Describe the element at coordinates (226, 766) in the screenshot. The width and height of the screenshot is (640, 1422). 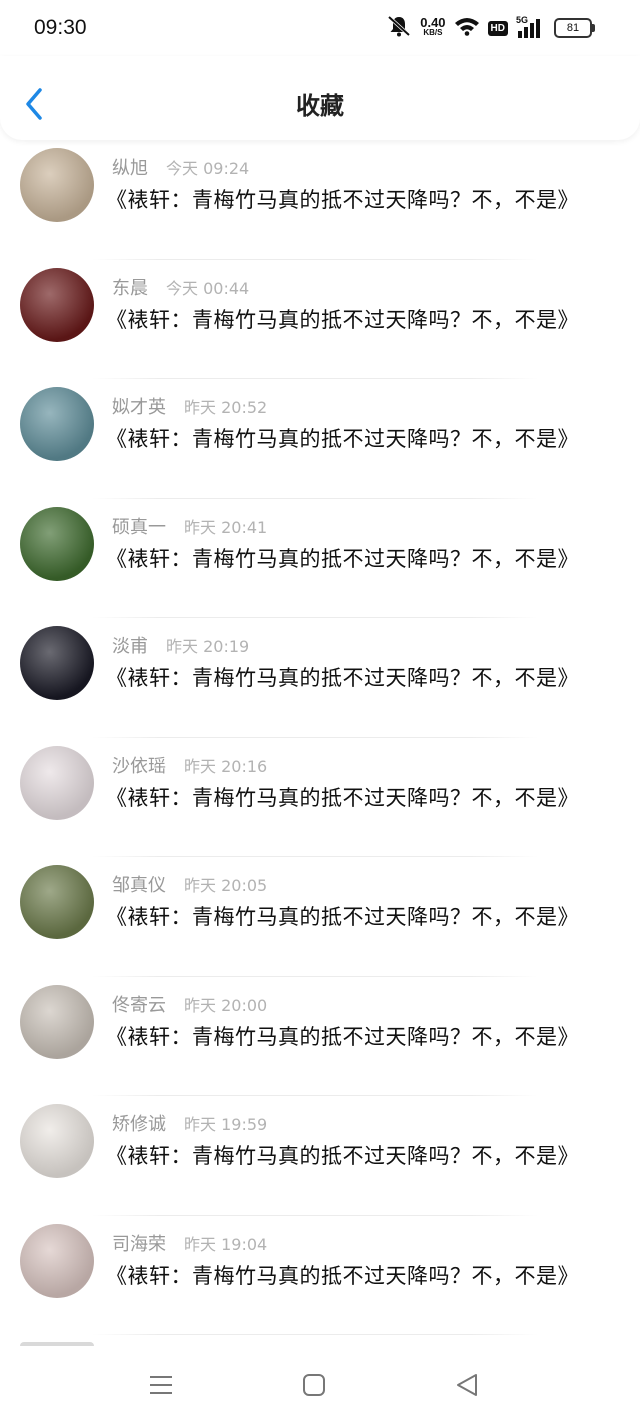
I see `timestamp: 昨天 20:16` at that location.